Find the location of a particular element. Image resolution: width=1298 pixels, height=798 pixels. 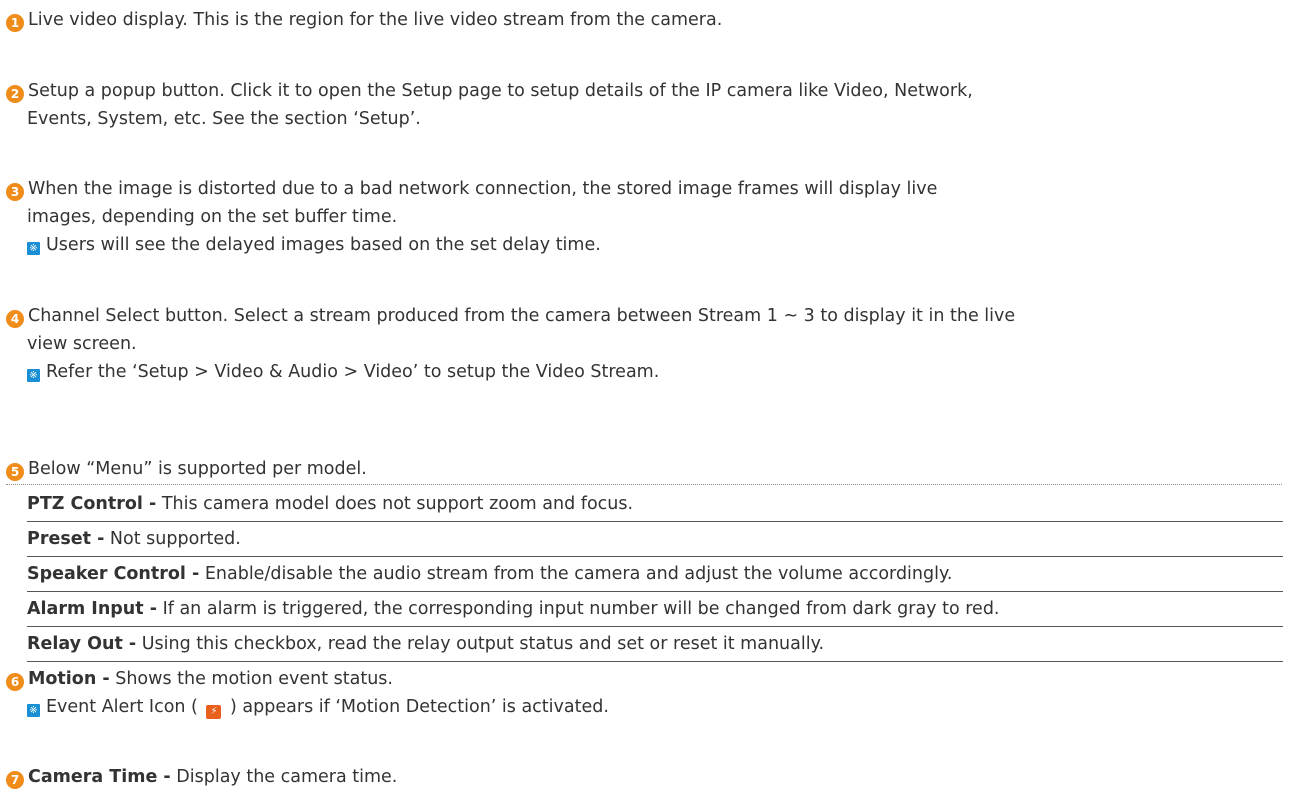

item-5: 5 Below “Menu” is supported per model. is located at coordinates (644, 470).